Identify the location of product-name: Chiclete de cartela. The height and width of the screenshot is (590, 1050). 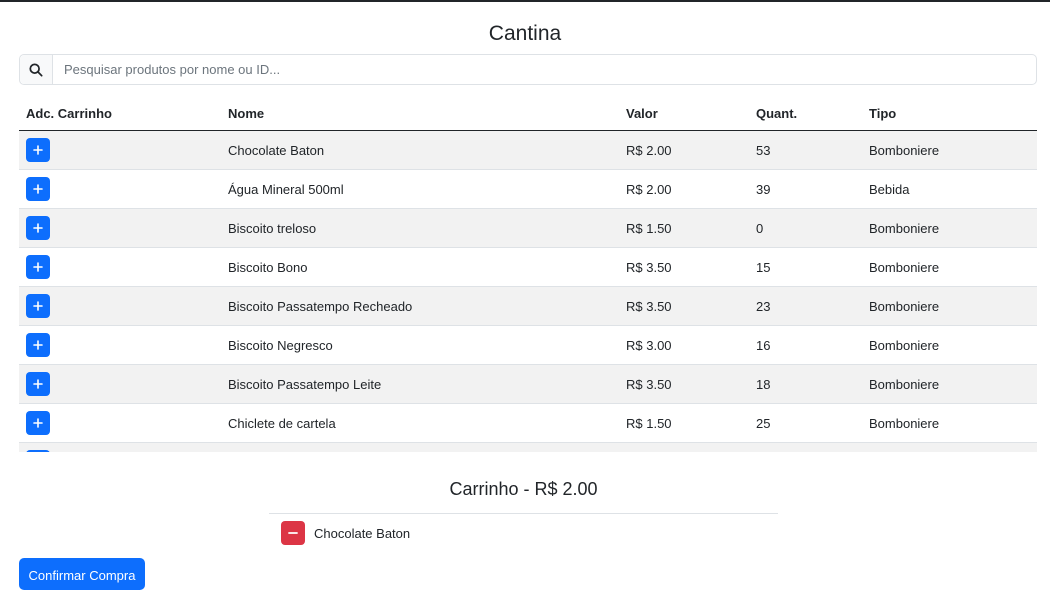
(282, 423).